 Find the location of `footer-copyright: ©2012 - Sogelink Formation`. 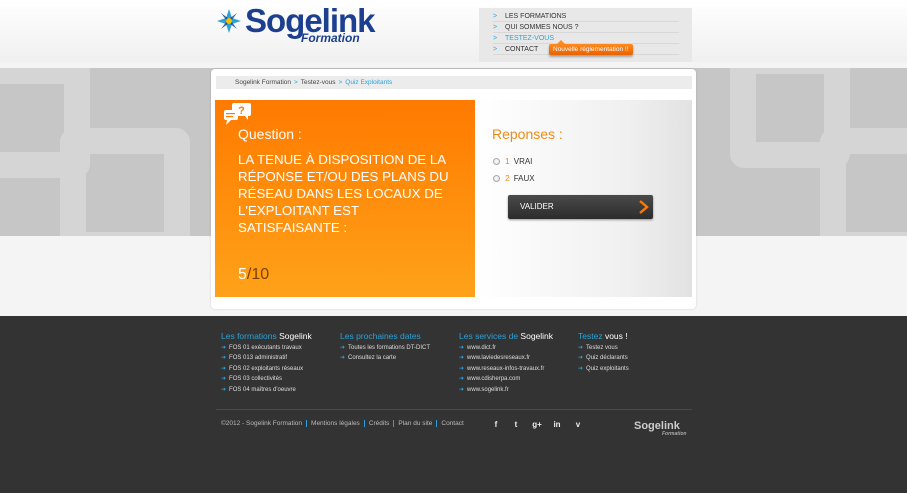

footer-copyright: ©2012 - Sogelink Formation is located at coordinates (264, 423).